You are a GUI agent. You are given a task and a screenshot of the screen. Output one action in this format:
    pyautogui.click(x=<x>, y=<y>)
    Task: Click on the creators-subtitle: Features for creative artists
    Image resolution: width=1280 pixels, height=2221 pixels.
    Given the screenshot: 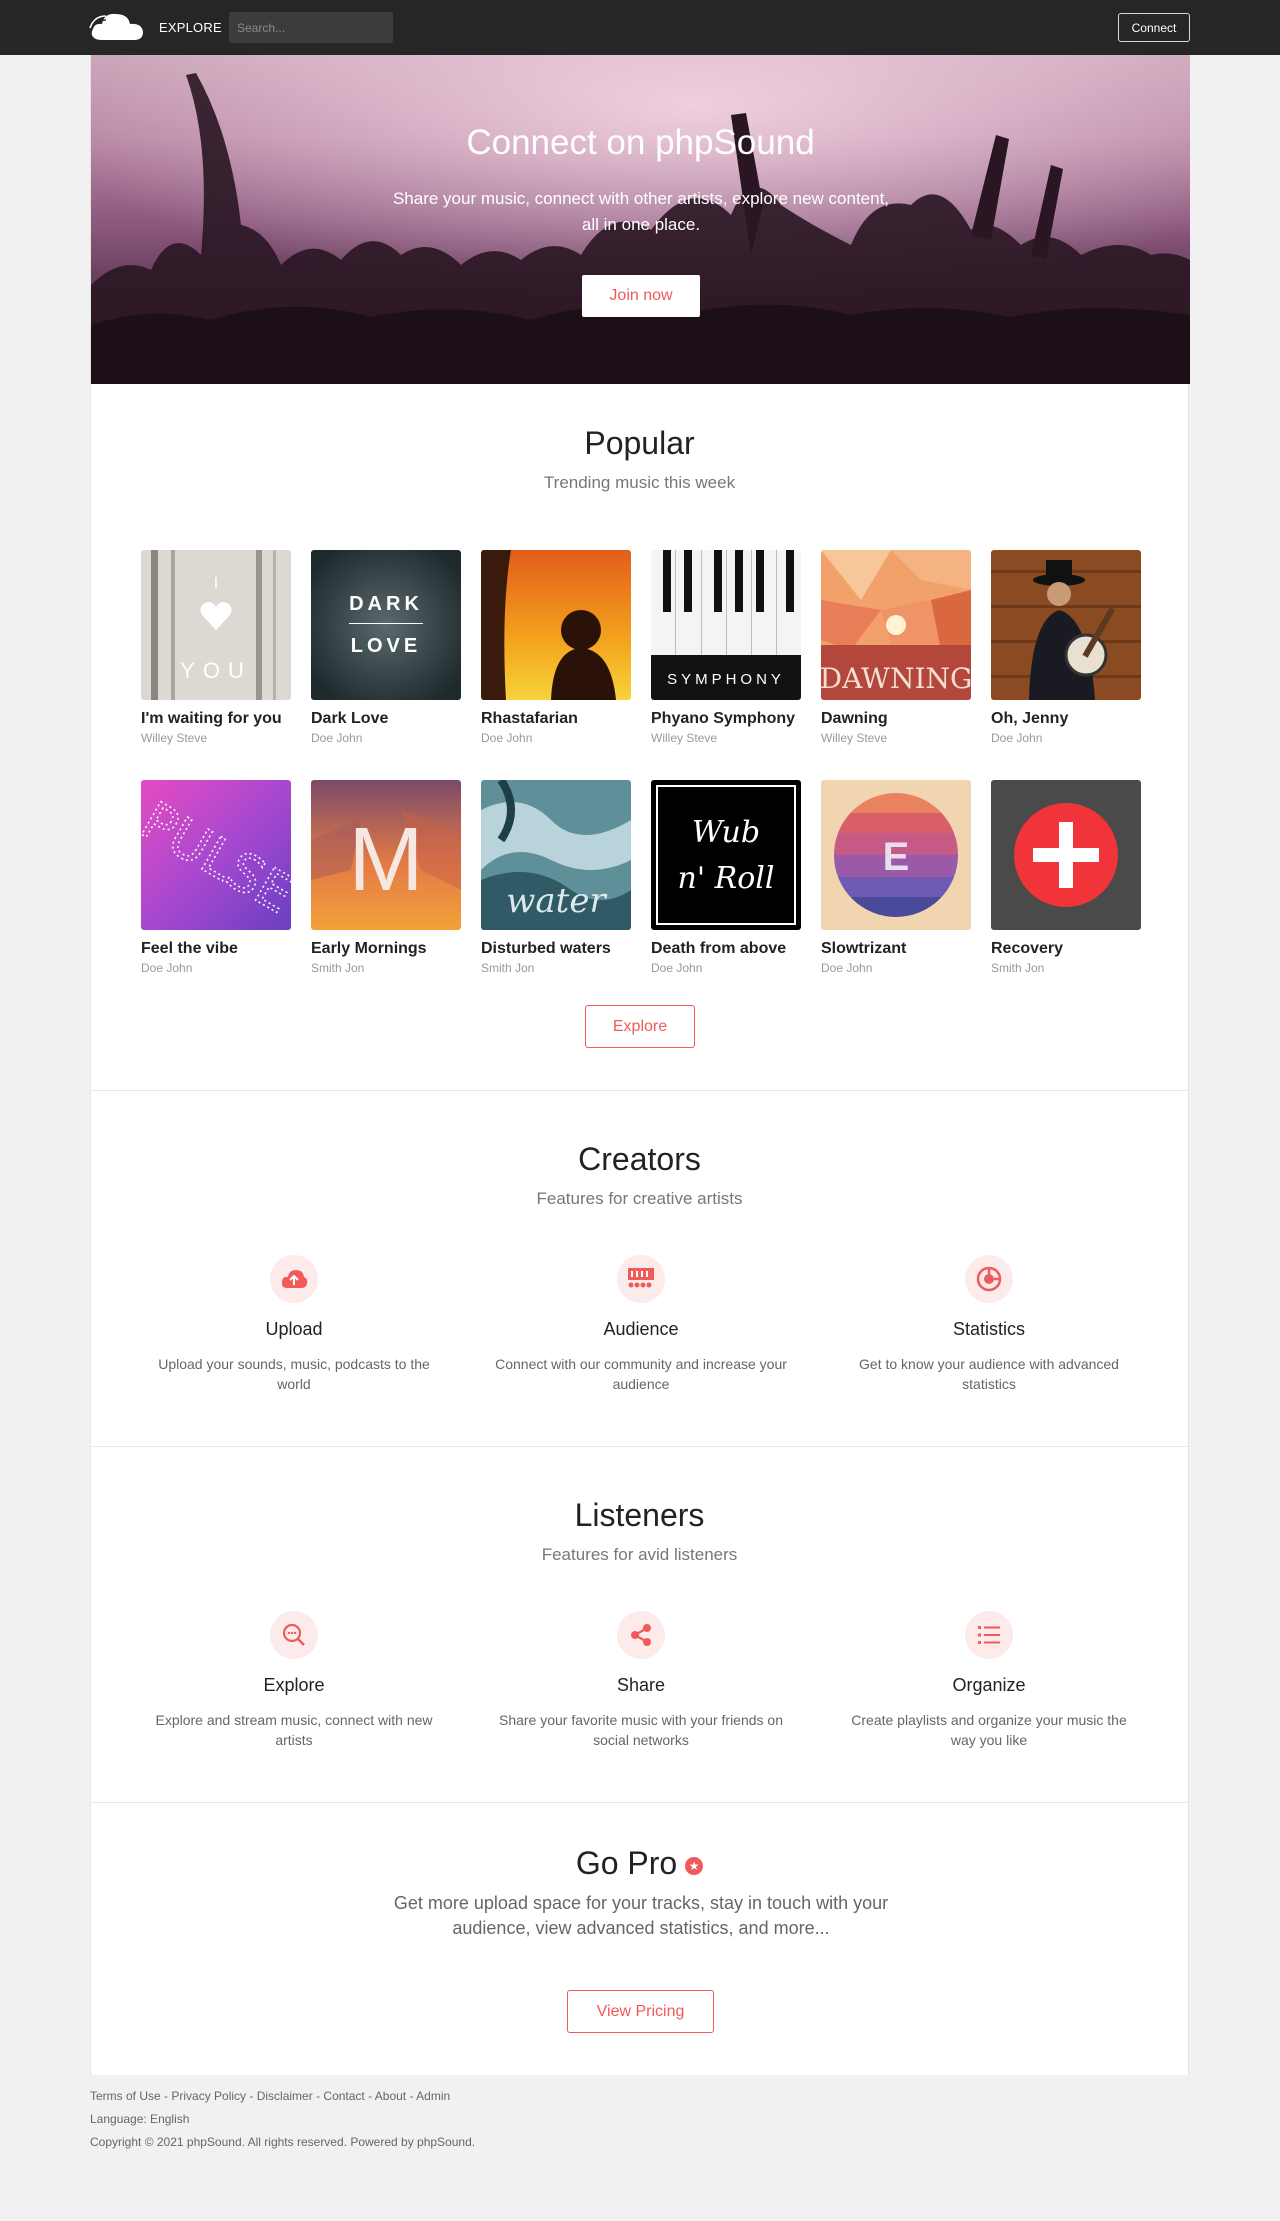 What is the action you would take?
    pyautogui.click(x=639, y=1198)
    